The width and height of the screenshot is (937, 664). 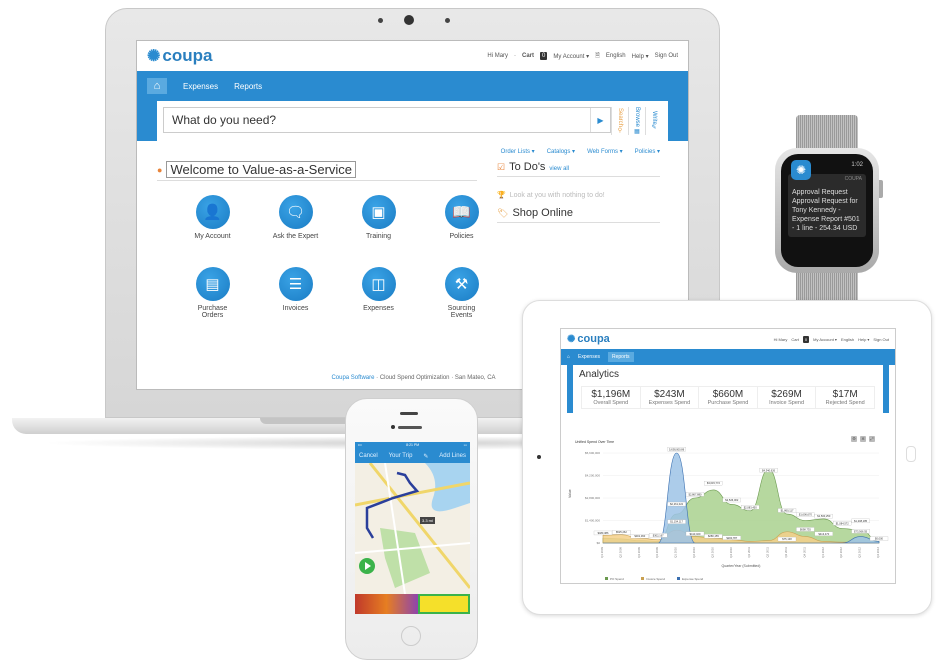 What do you see at coordinates (352, 378) in the screenshot?
I see `coupa-software-link: Coupa Software` at bounding box center [352, 378].